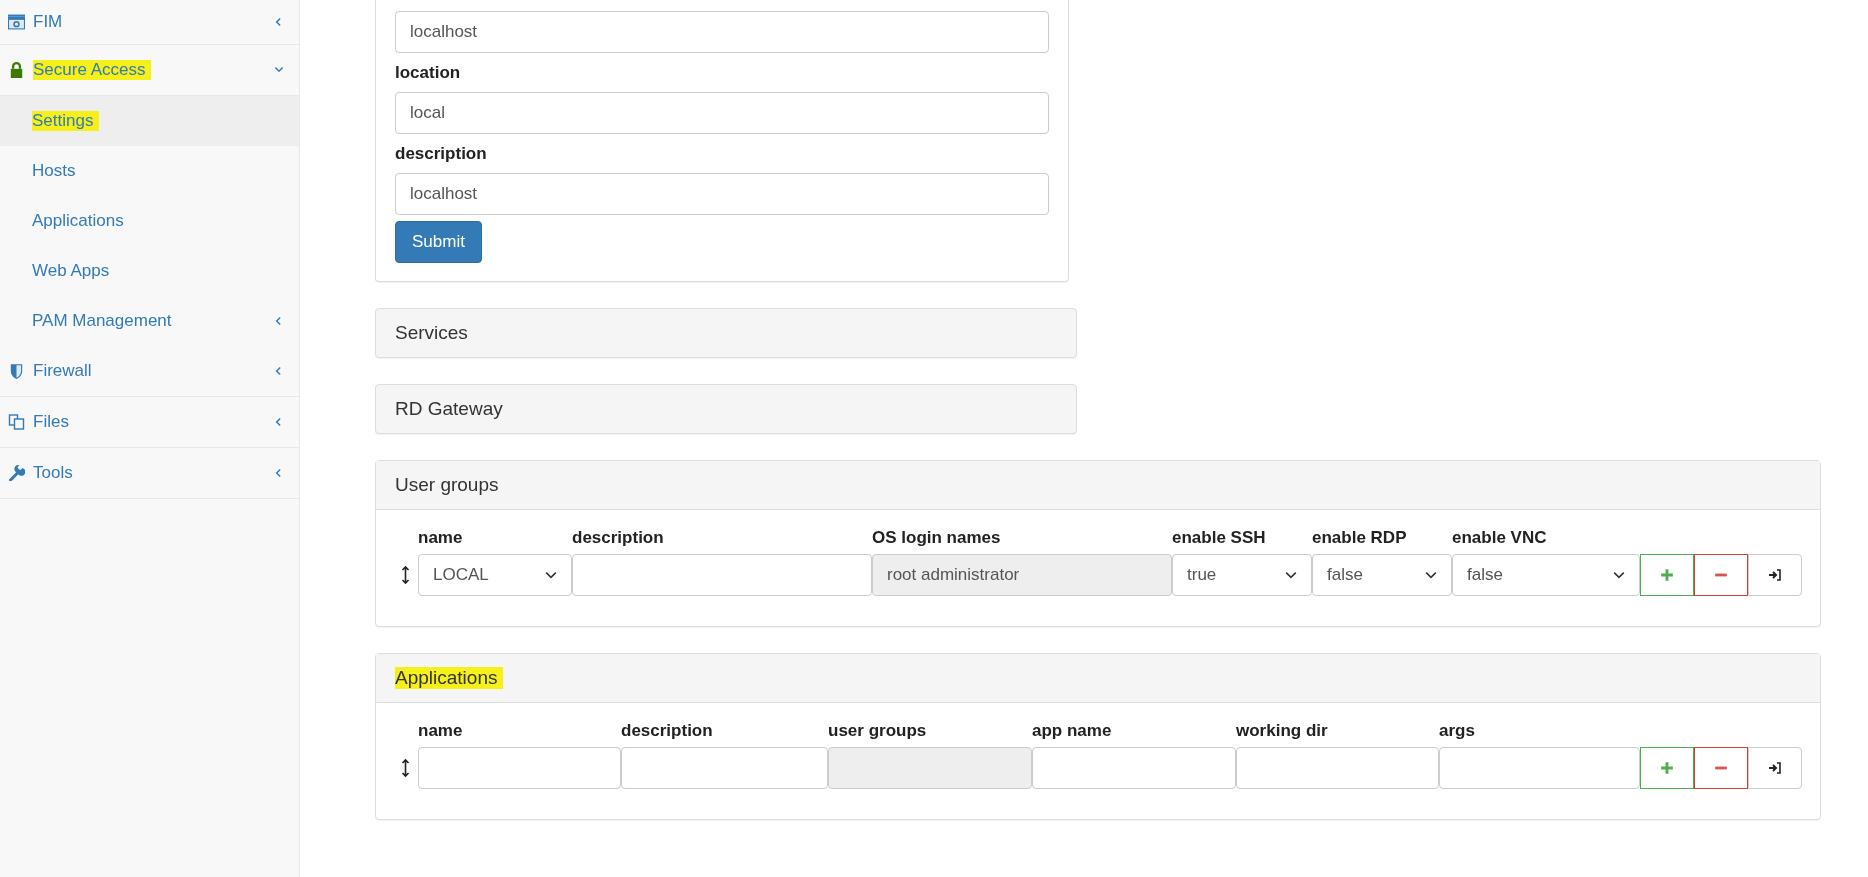  What do you see at coordinates (428, 73) in the screenshot?
I see `field-label: location` at bounding box center [428, 73].